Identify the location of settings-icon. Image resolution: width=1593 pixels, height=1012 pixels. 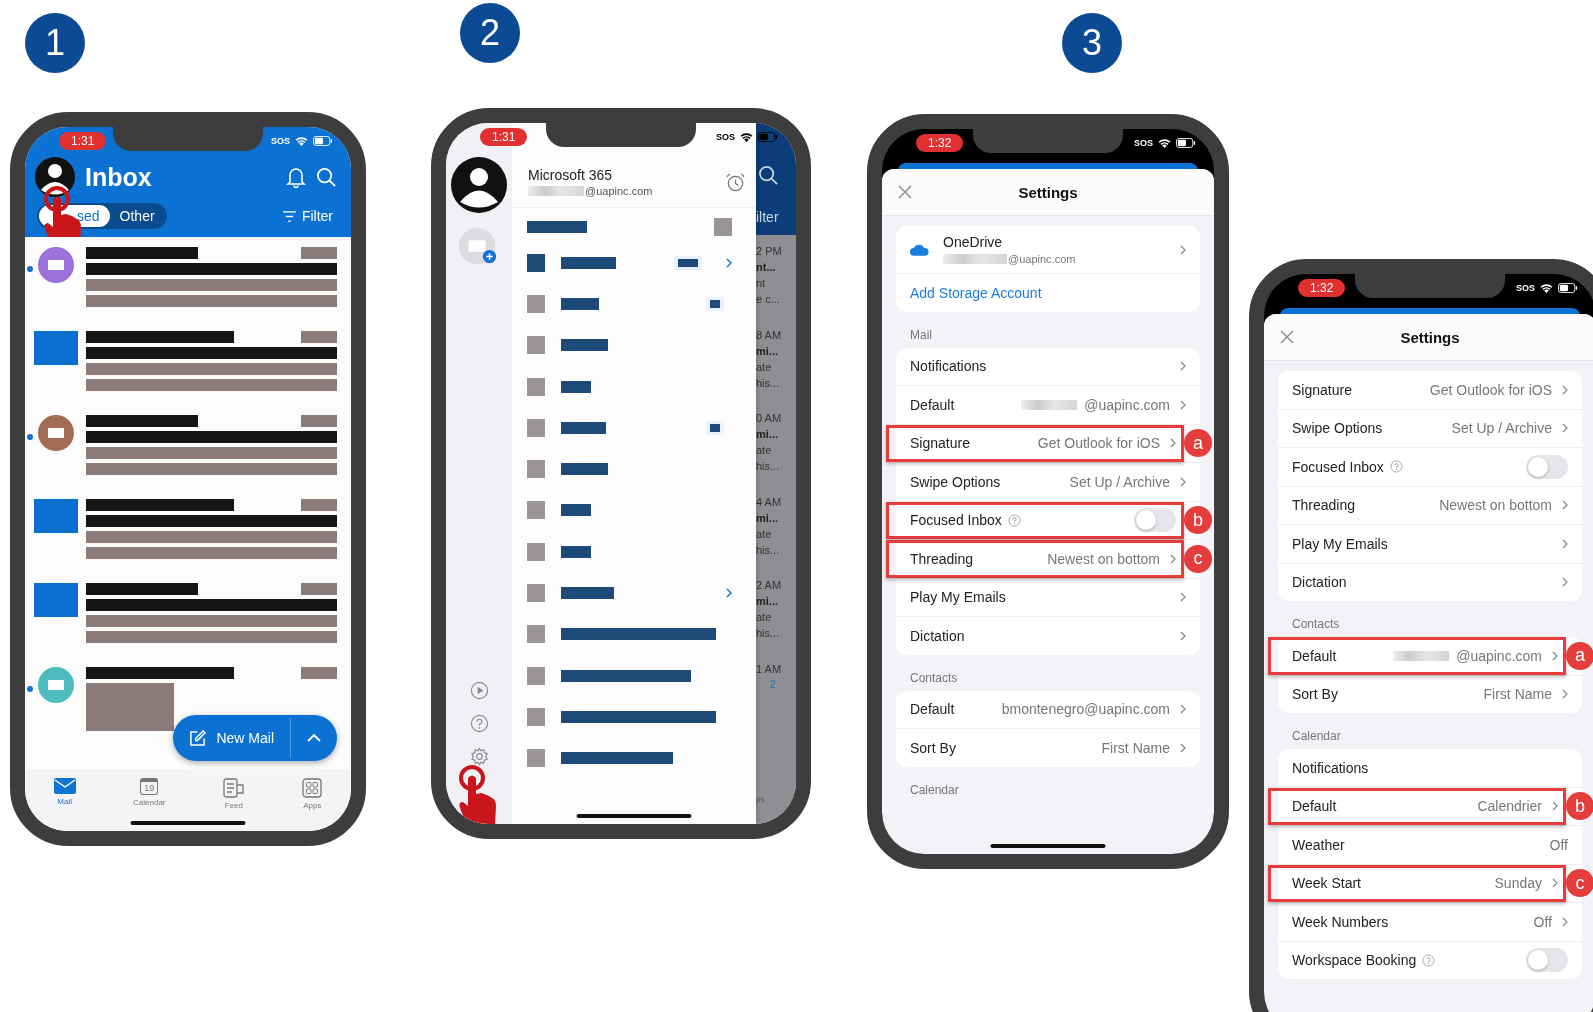
(479, 756).